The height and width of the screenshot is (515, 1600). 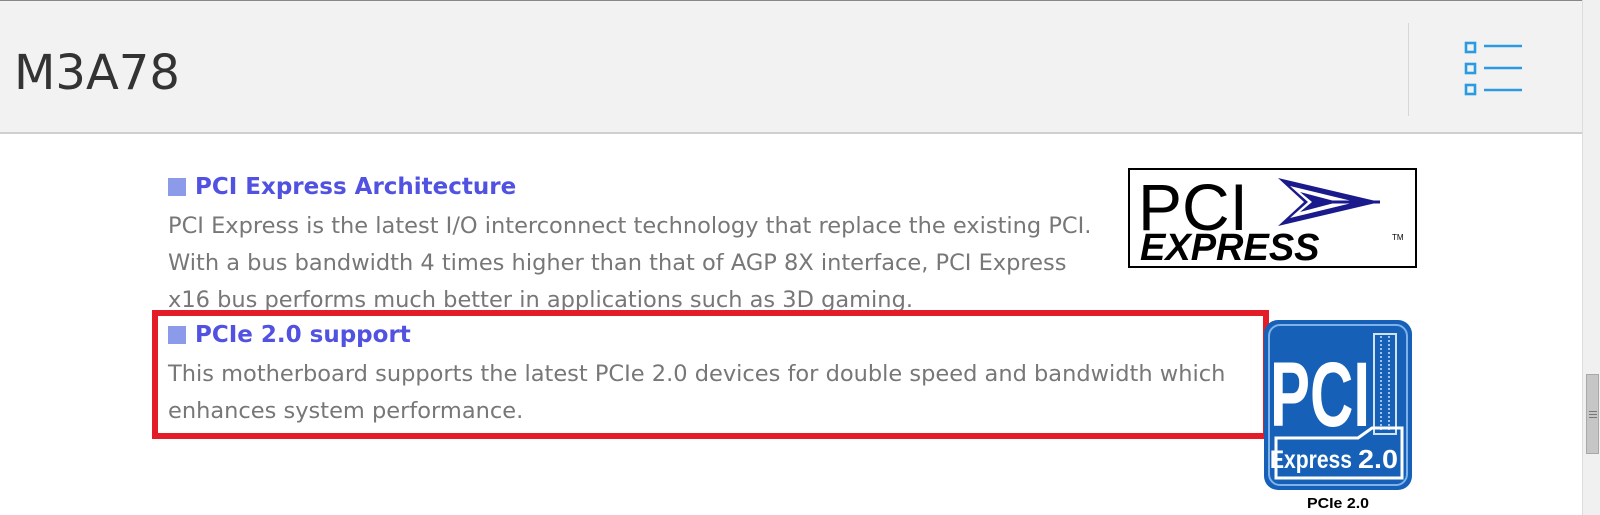 What do you see at coordinates (1398, 237) in the screenshot?
I see `trademark-text: TM` at bounding box center [1398, 237].